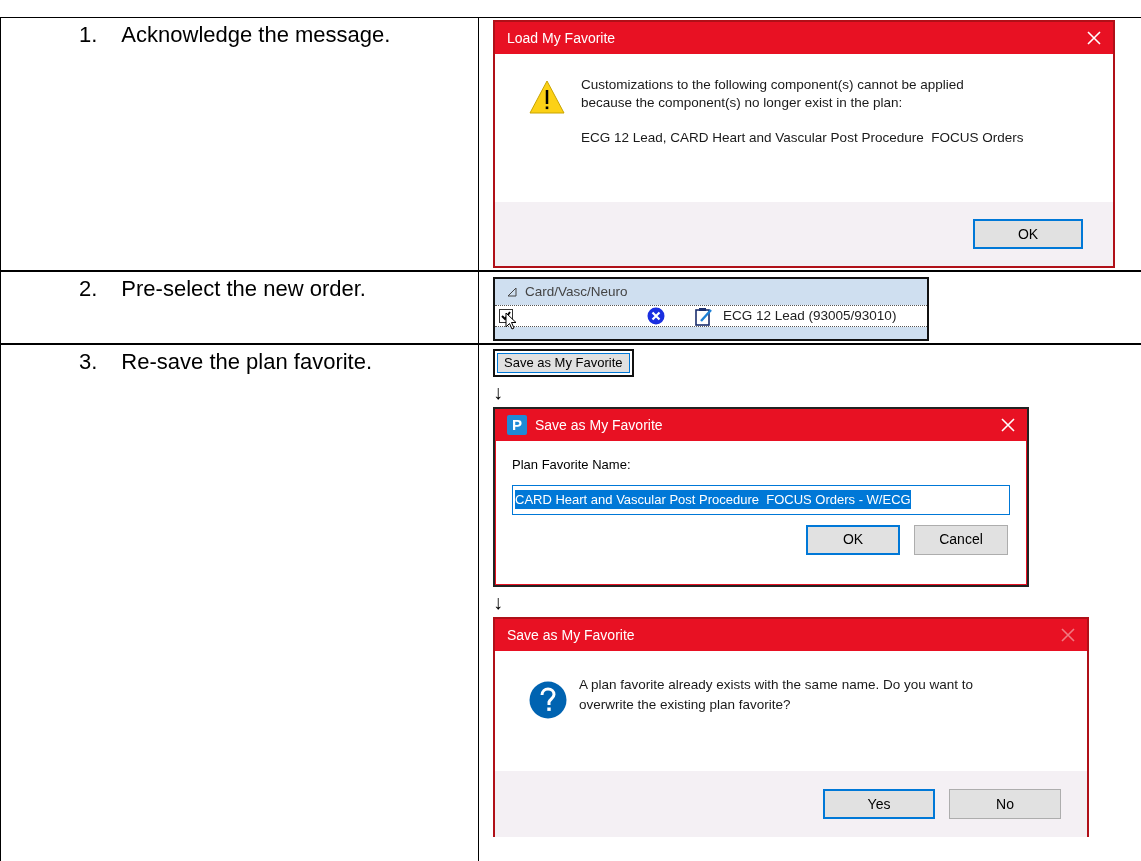 The width and height of the screenshot is (1141, 861). I want to click on dialog-message: A plan favorite already exists with the same name. Do you want to overwrite the existing plan favorite?, so click(776, 695).